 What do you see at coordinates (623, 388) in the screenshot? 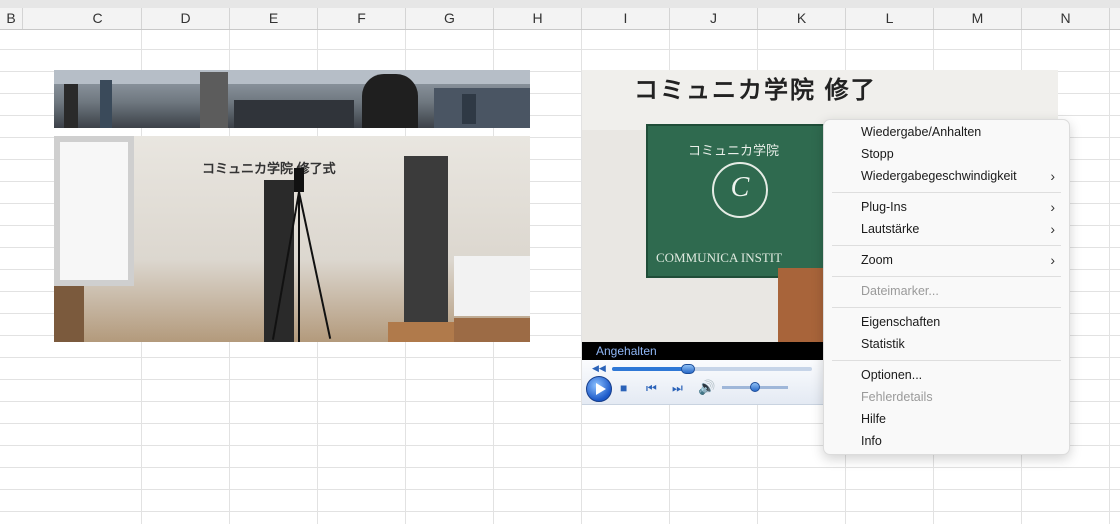
I see `stop-icon: ■` at bounding box center [623, 388].